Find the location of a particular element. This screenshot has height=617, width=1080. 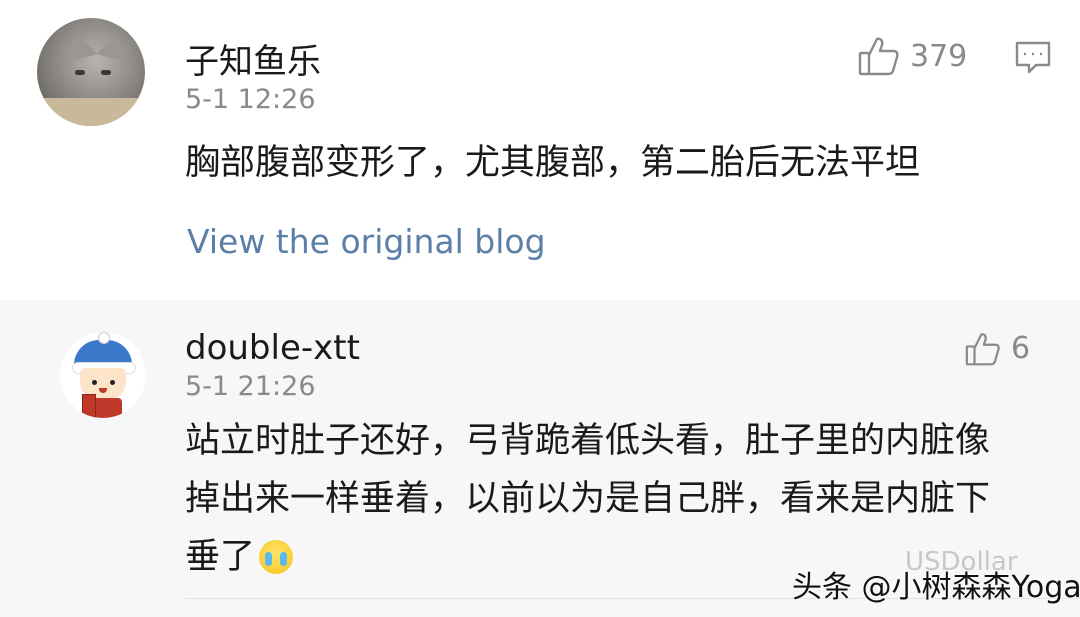

timestamp: 5-1 21:26 is located at coordinates (250, 386).